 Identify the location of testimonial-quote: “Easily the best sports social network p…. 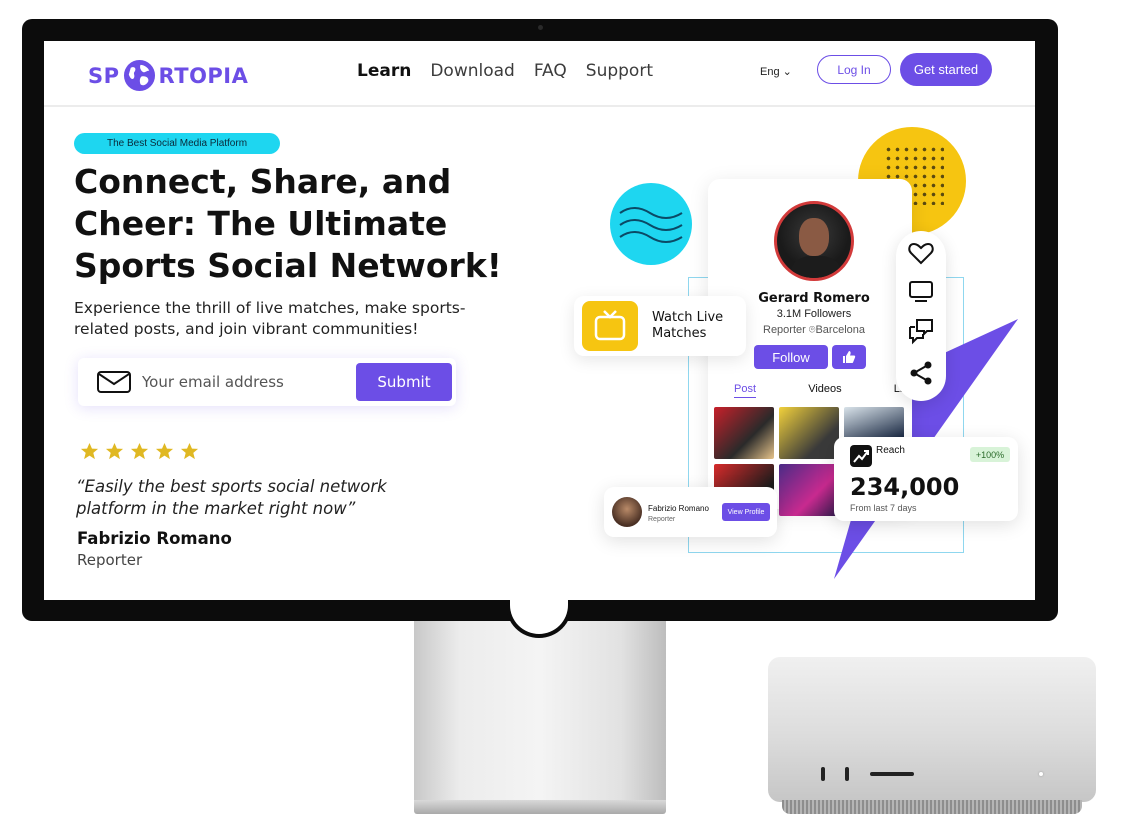
(231, 497).